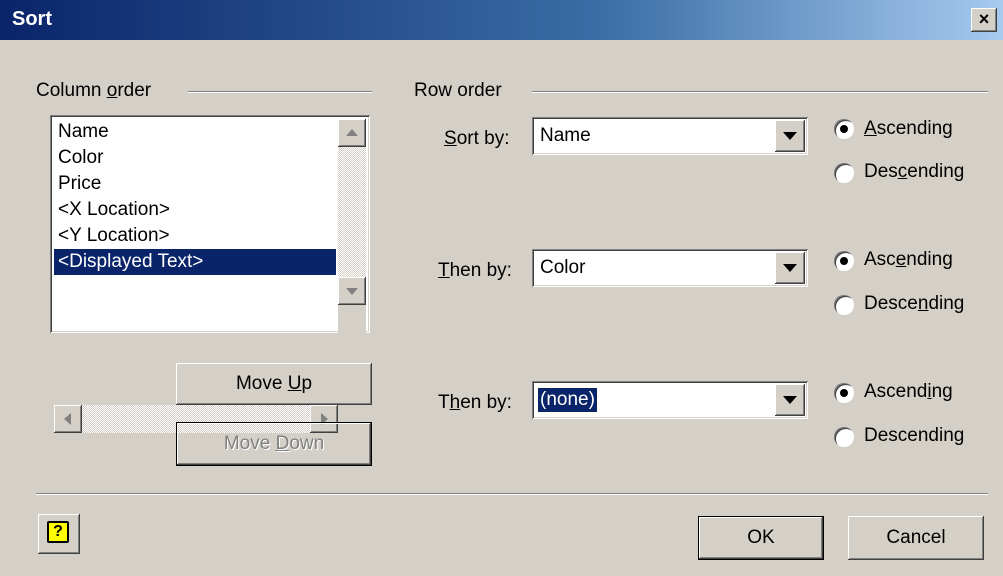 Image resolution: width=1003 pixels, height=576 pixels. I want to click on close-button: ×, so click(984, 20).